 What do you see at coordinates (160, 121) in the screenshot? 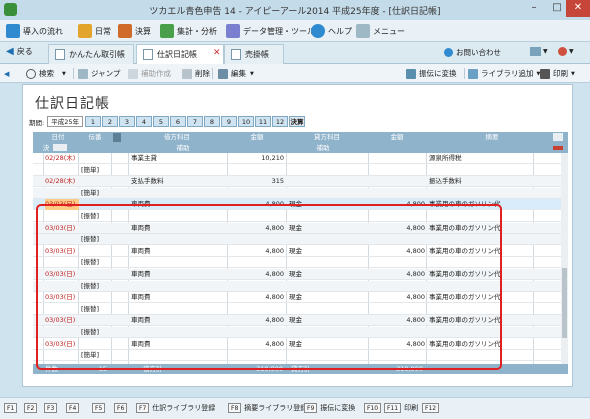
I see `month-tab-5: 5` at bounding box center [160, 121].